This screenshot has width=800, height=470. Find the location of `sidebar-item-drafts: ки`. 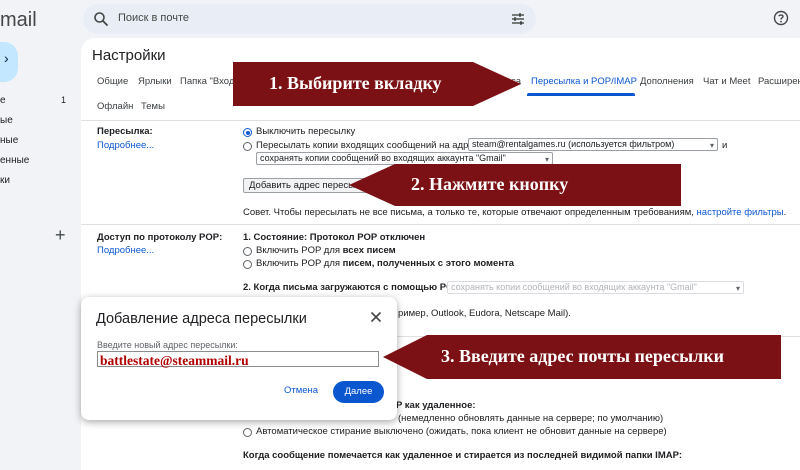

sidebar-item-drafts: ки is located at coordinates (5, 180).